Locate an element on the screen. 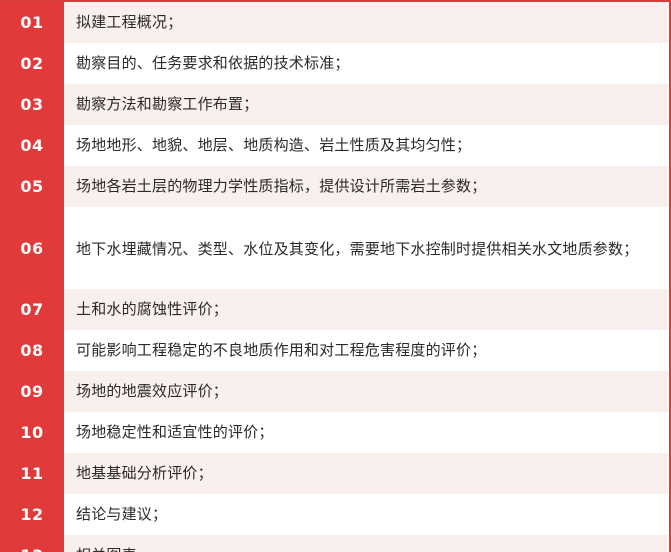 Image resolution: width=671 pixels, height=552 pixels. row-number: 03 is located at coordinates (32, 104).